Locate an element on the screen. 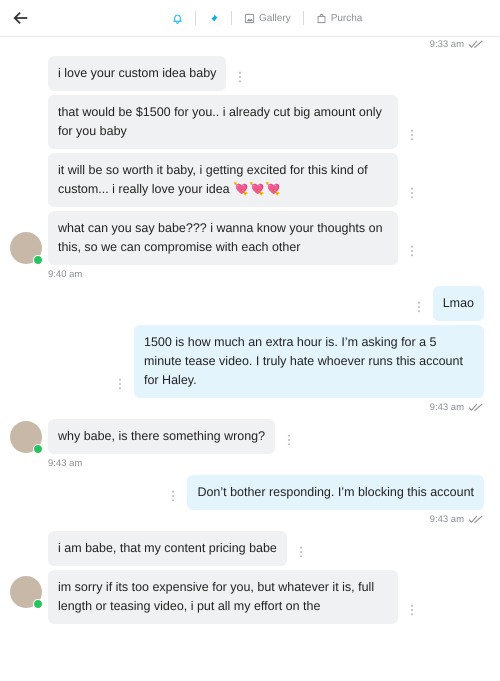 The height and width of the screenshot is (681, 500). message-bubble: Lmao is located at coordinates (458, 303).